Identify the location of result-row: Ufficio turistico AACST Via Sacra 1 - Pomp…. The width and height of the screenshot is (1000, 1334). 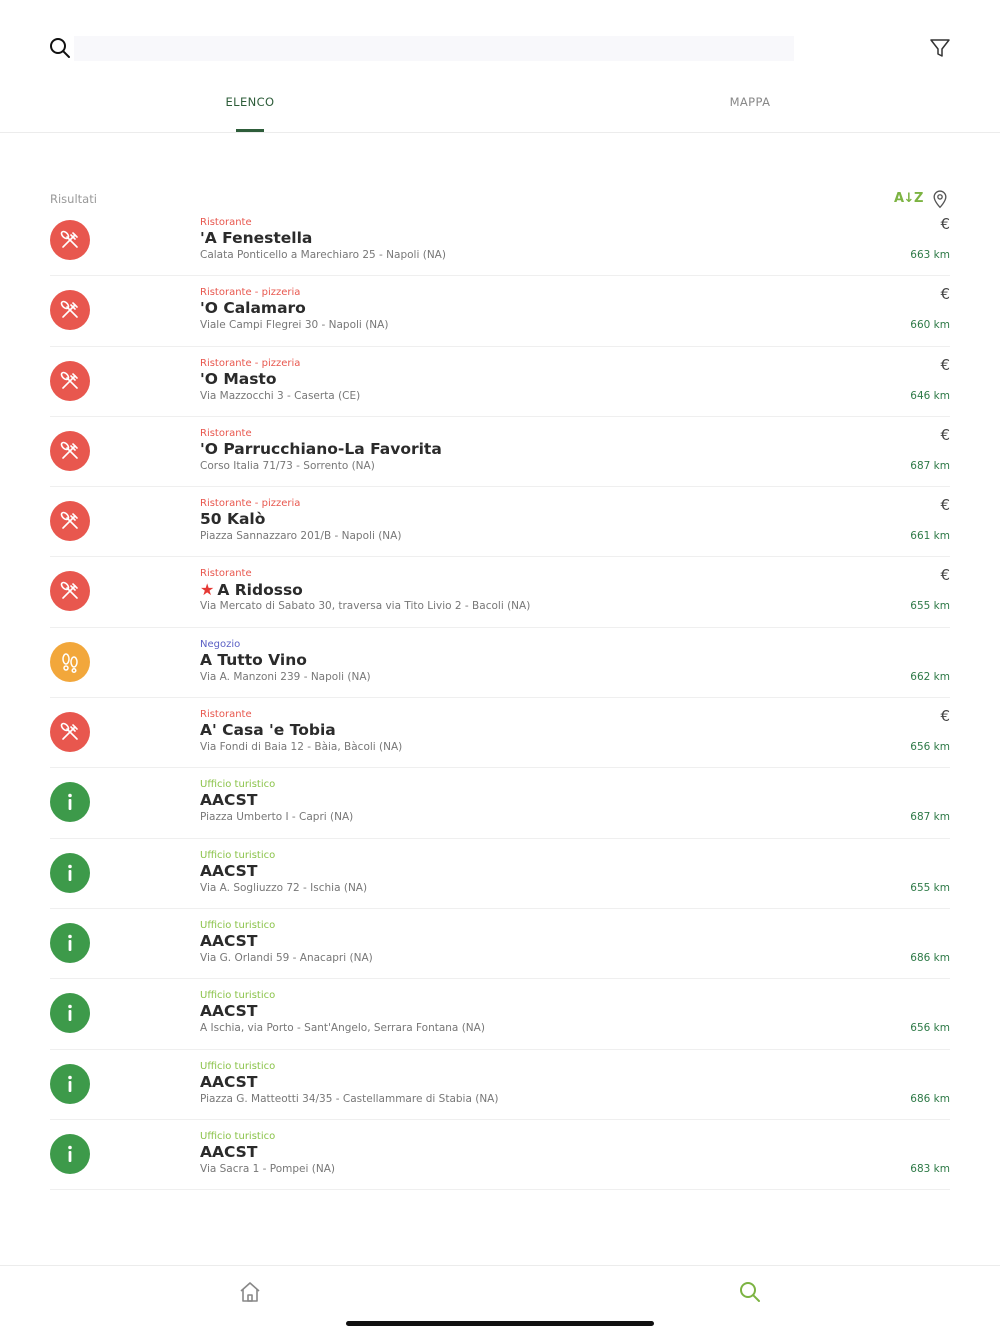
(500, 1155).